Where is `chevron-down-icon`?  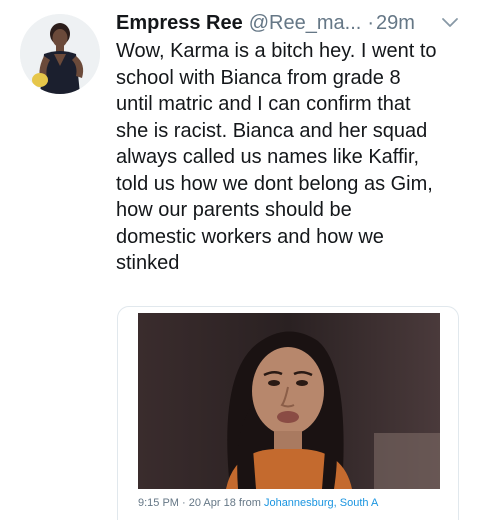
chevron-down-icon is located at coordinates (450, 23).